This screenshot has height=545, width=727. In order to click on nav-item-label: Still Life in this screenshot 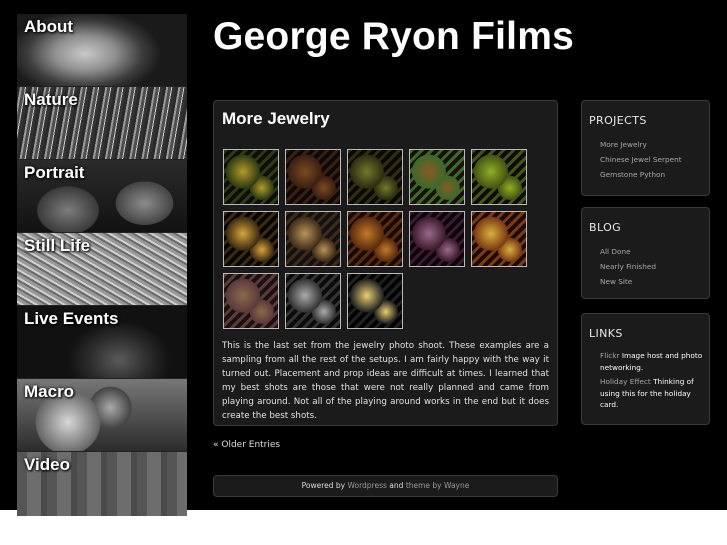, I will do `click(57, 245)`.